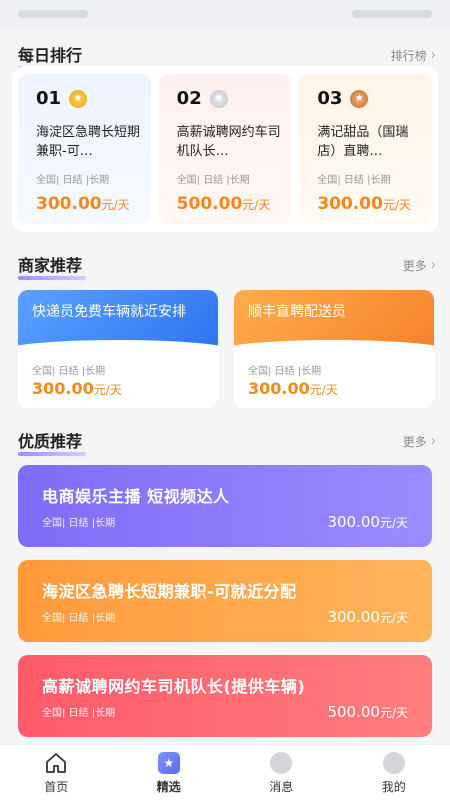  I want to click on gold-medal-icon: ★, so click(78, 98).